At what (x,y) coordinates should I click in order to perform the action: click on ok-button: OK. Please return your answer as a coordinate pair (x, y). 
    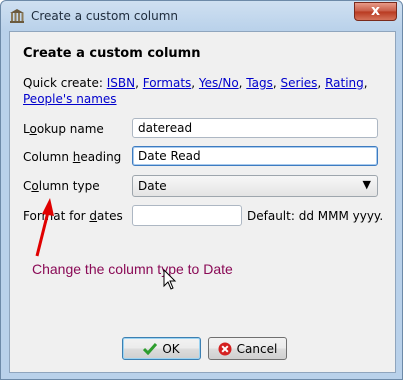
    Looking at the image, I should click on (161, 348).